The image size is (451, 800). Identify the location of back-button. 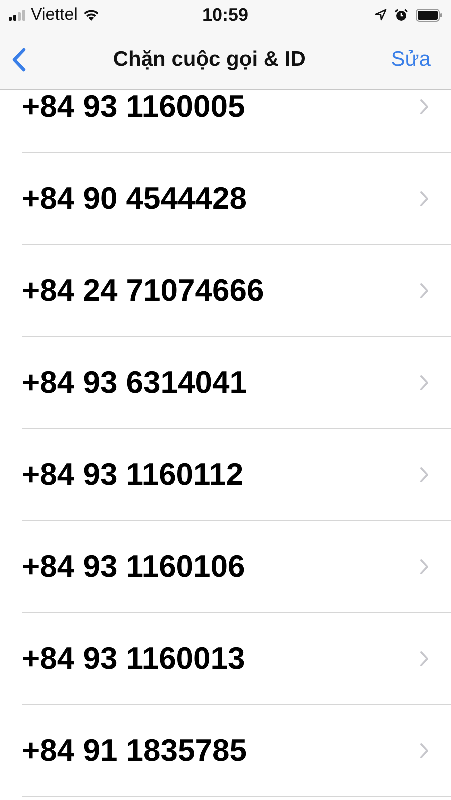
(19, 60).